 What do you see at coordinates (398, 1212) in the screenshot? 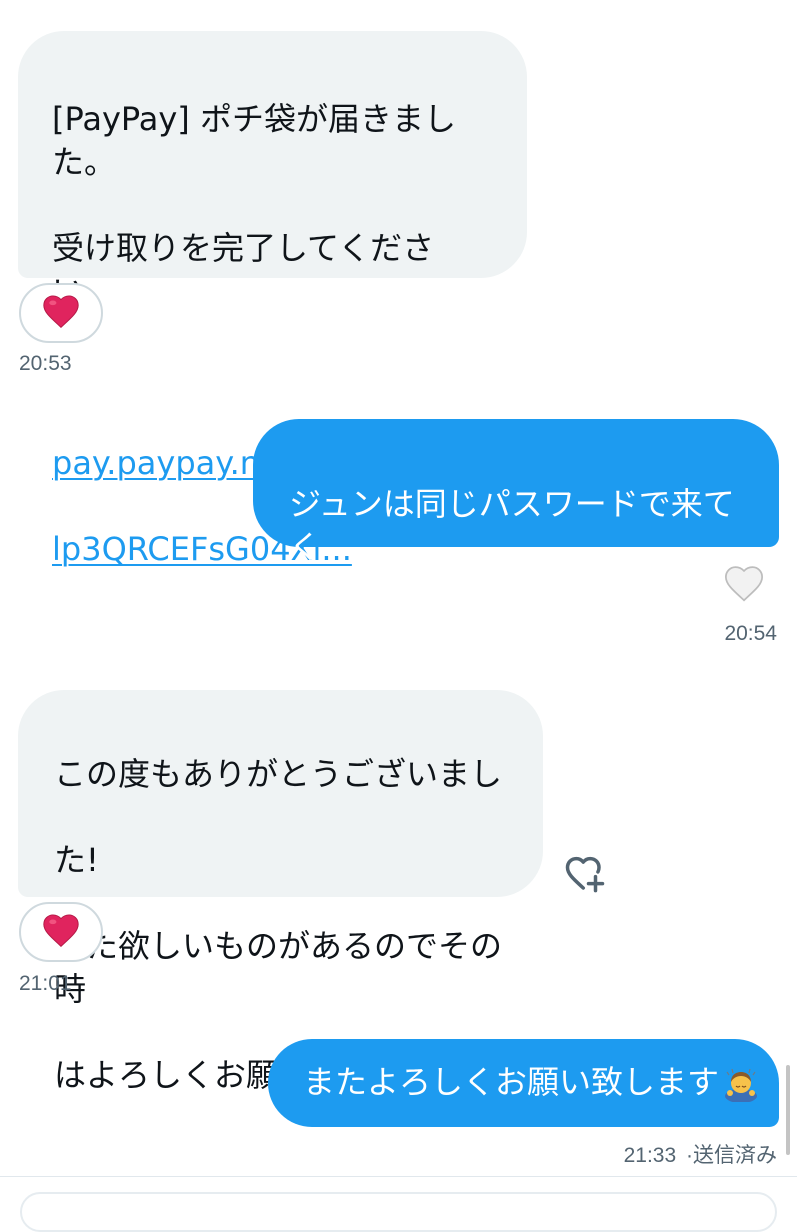
I see `message-composer-input` at bounding box center [398, 1212].